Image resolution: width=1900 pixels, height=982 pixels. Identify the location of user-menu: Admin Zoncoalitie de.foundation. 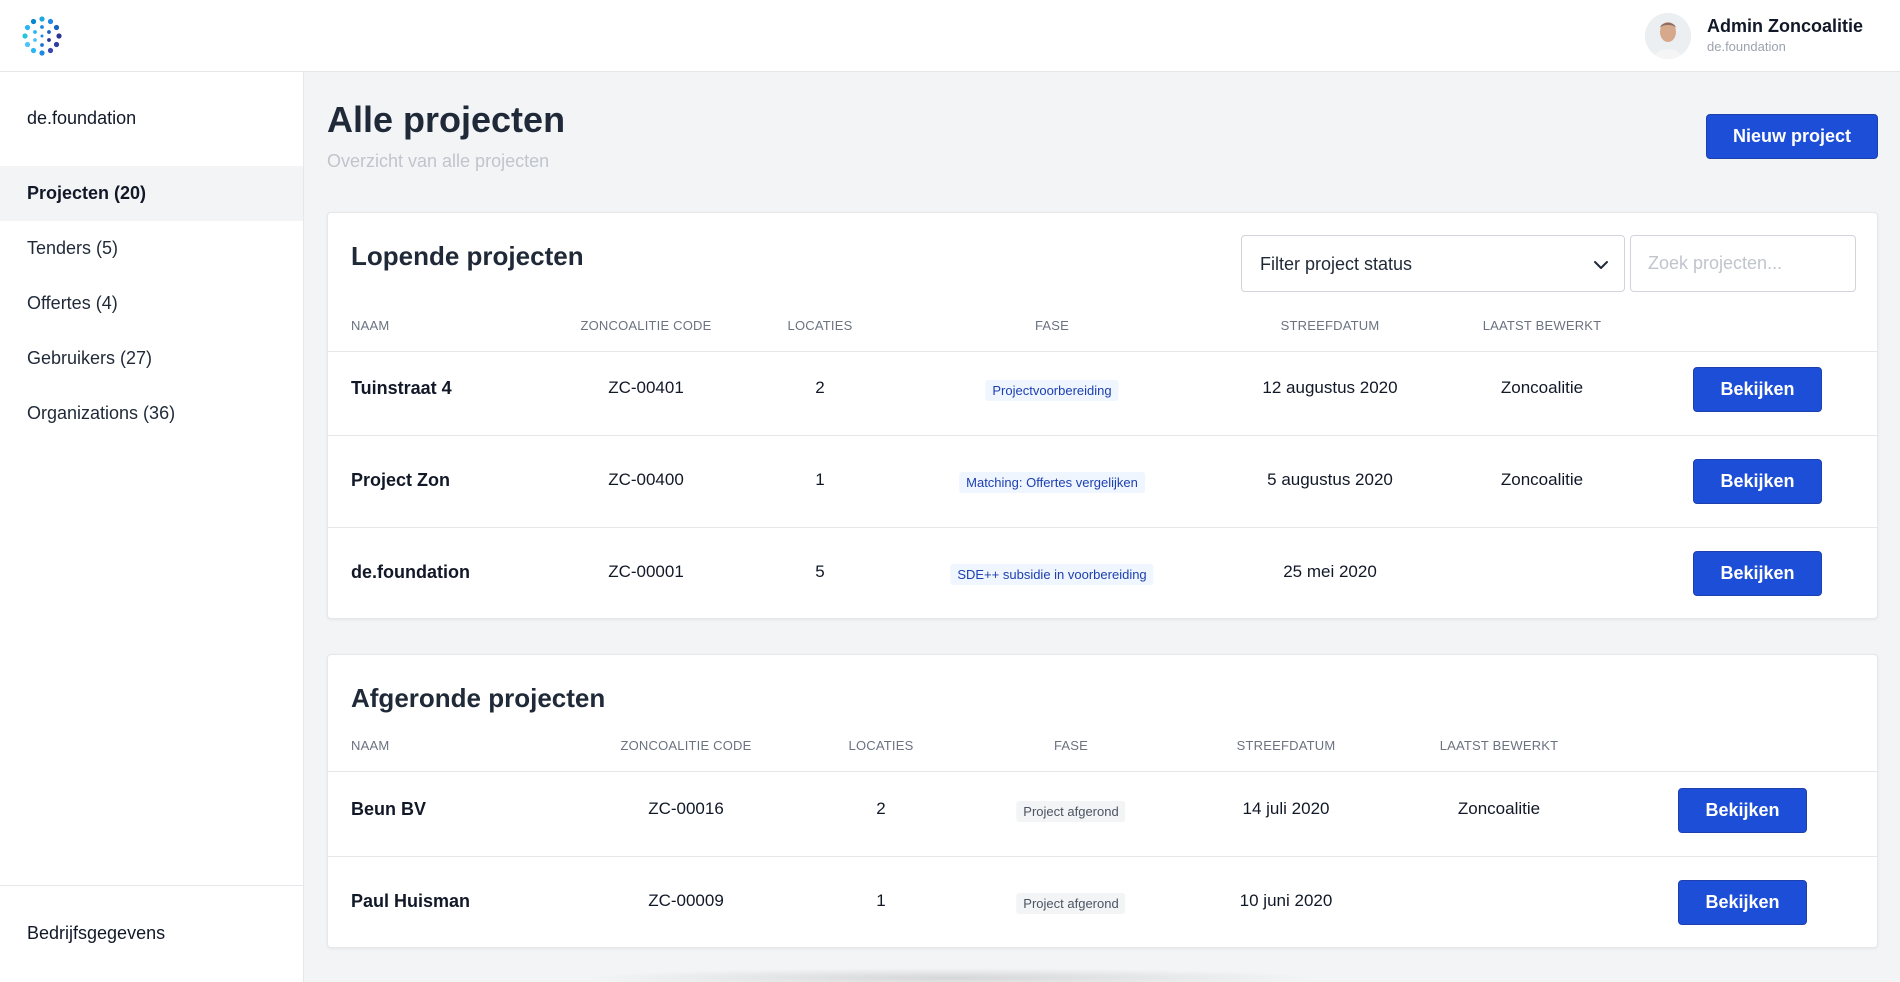
(1770, 36).